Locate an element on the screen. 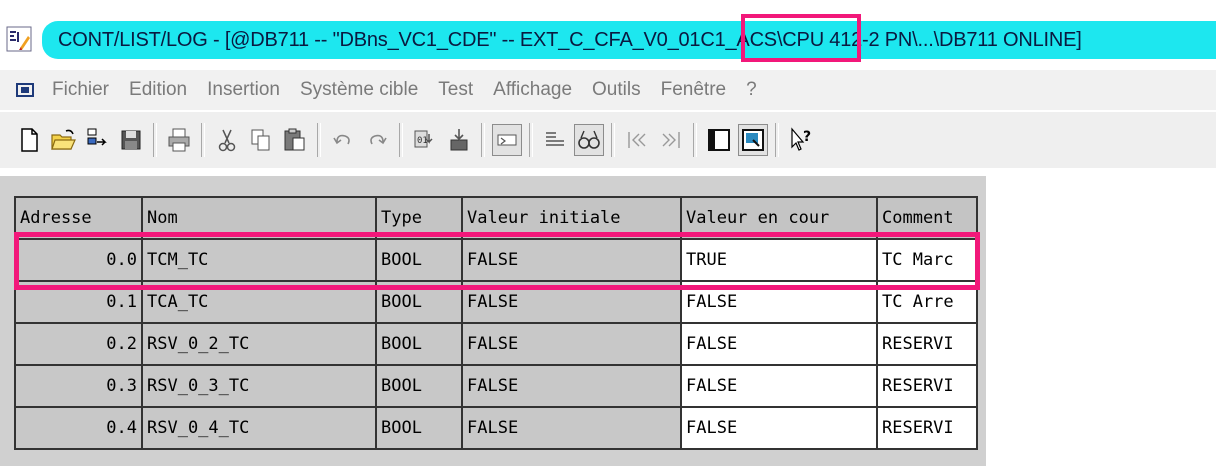 Image resolution: width=1216 pixels, height=466 pixels. cut-icon is located at coordinates (227, 140).